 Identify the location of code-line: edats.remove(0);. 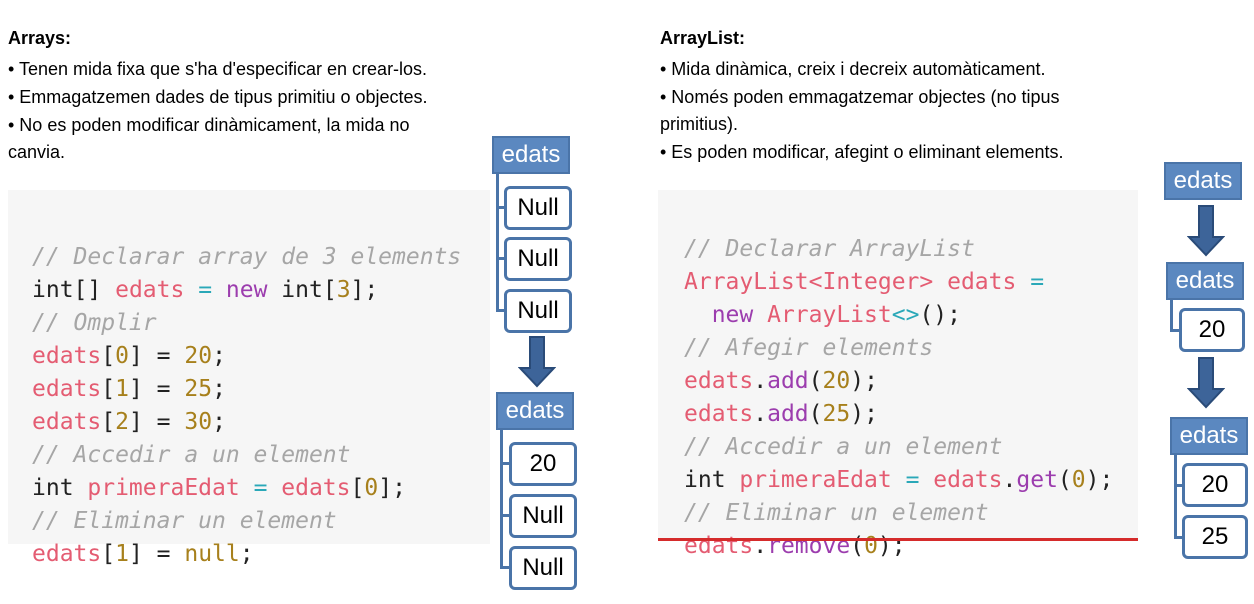
(911, 546).